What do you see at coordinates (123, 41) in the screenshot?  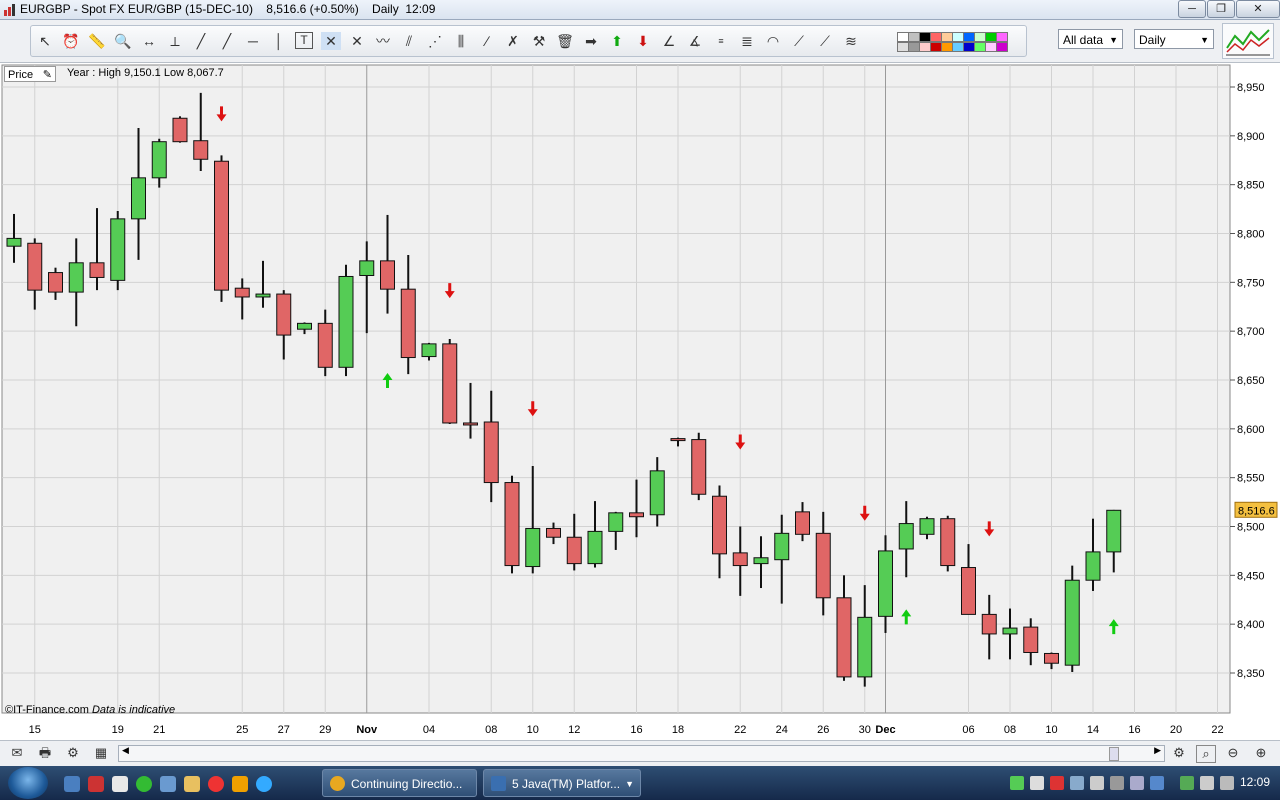 I see `zoom-icon: 🔍` at bounding box center [123, 41].